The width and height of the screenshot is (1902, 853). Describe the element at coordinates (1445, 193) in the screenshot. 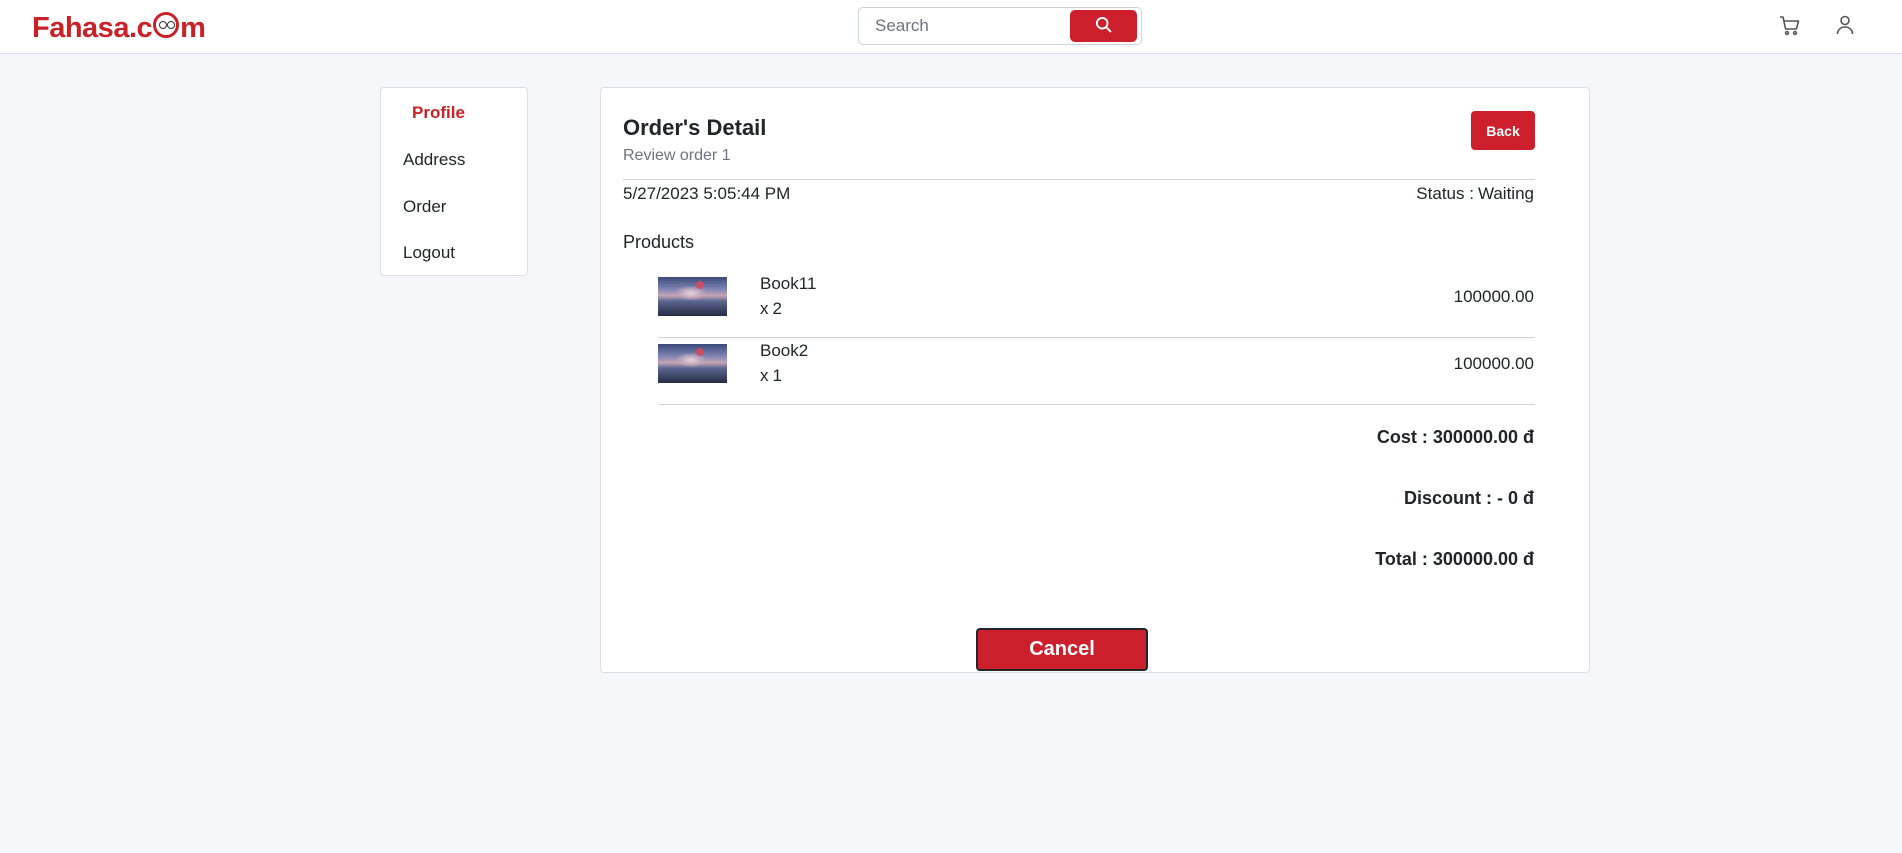

I see `status-label: Status :` at that location.